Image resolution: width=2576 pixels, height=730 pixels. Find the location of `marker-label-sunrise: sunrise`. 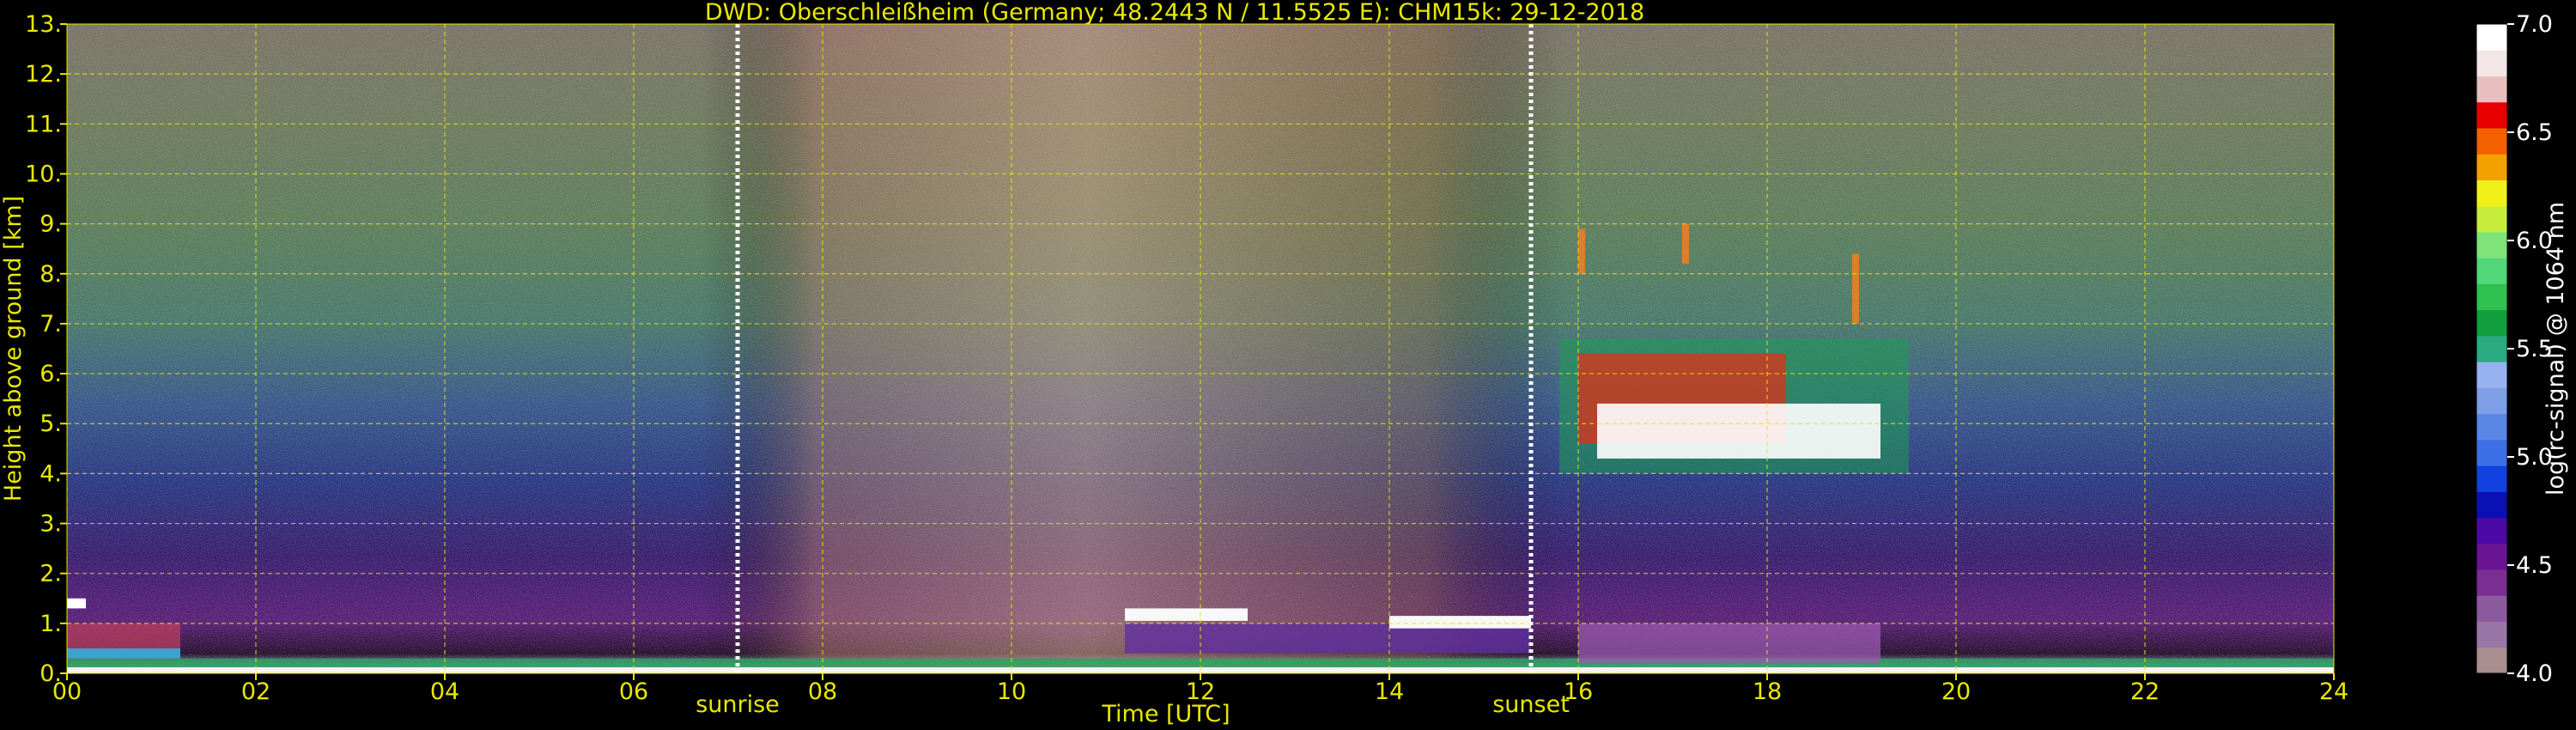

marker-label-sunrise: sunrise is located at coordinates (738, 704).